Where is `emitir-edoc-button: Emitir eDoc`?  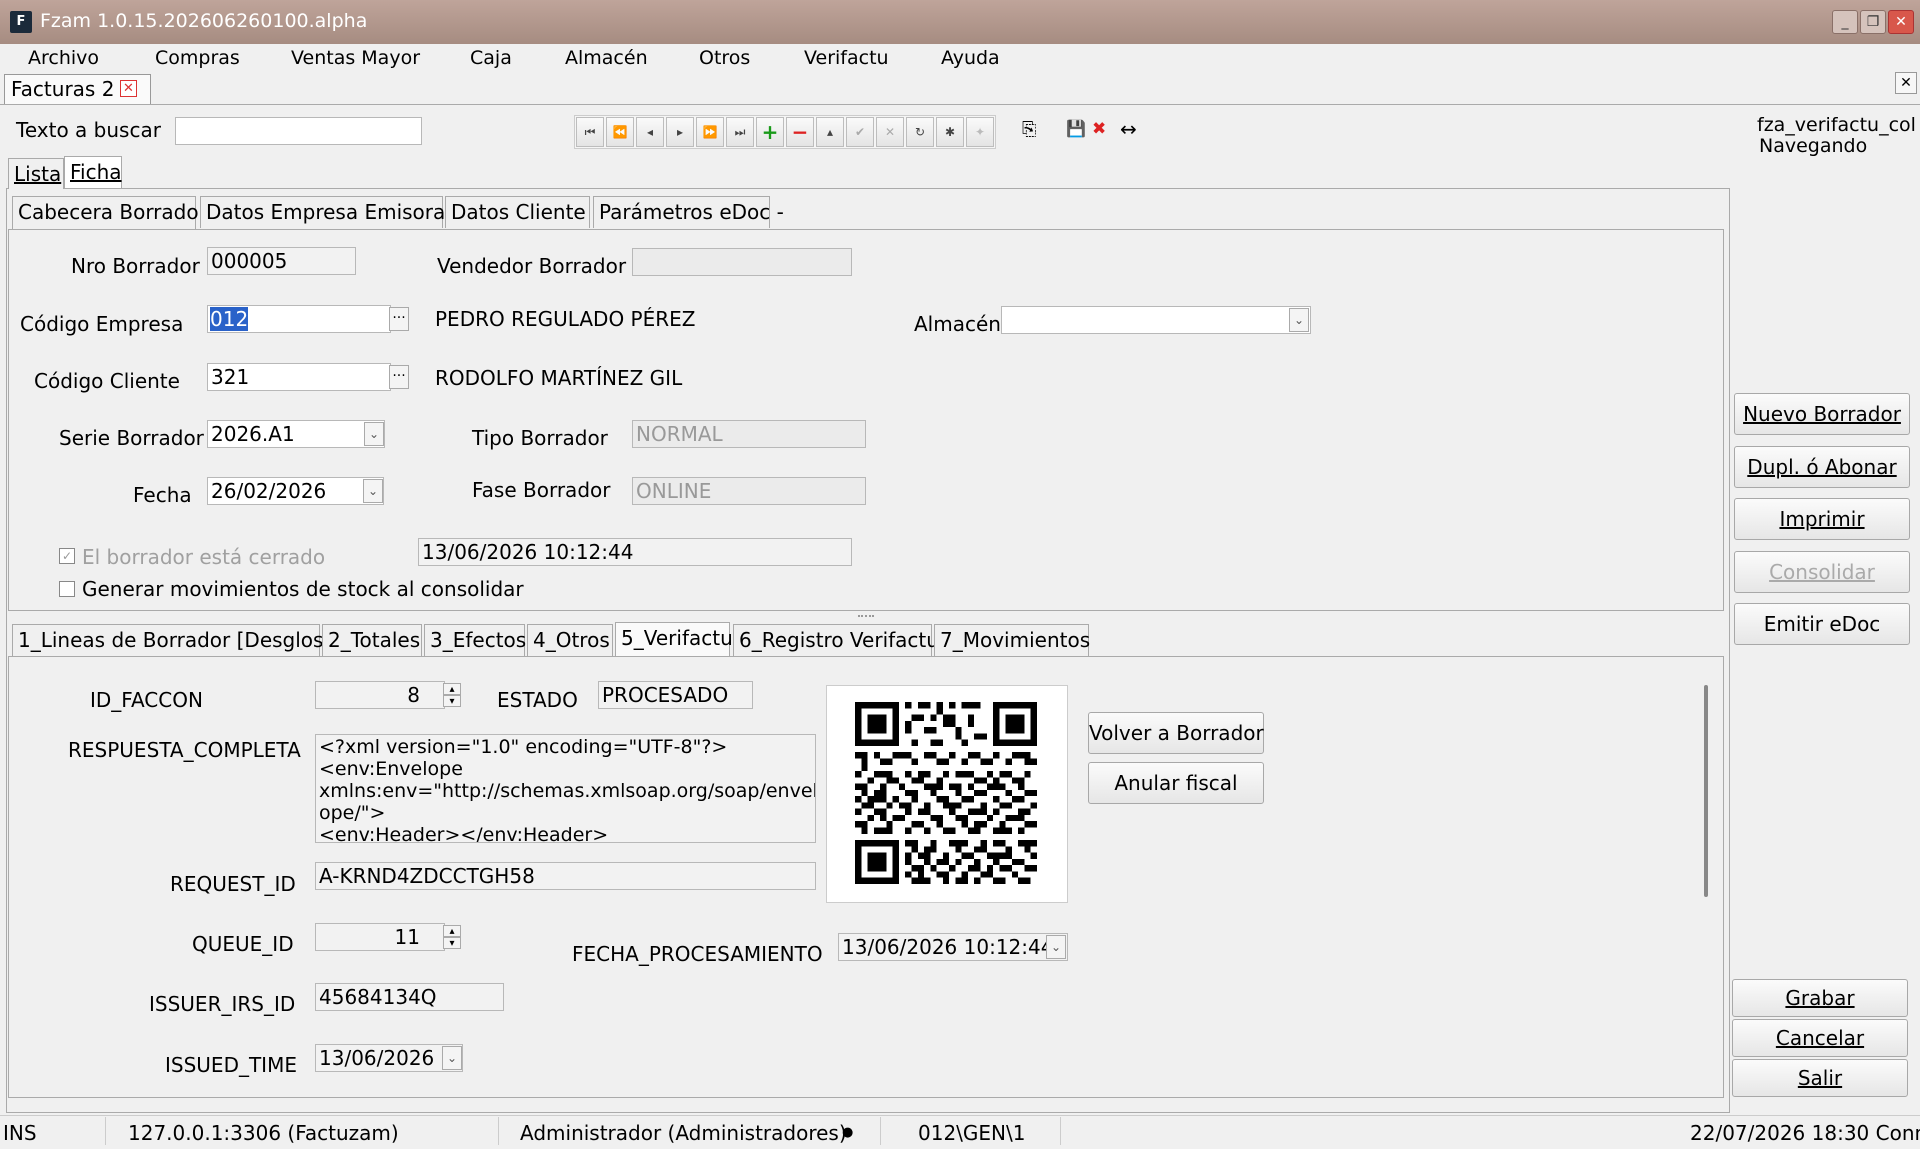 emitir-edoc-button: Emitir eDoc is located at coordinates (1822, 624).